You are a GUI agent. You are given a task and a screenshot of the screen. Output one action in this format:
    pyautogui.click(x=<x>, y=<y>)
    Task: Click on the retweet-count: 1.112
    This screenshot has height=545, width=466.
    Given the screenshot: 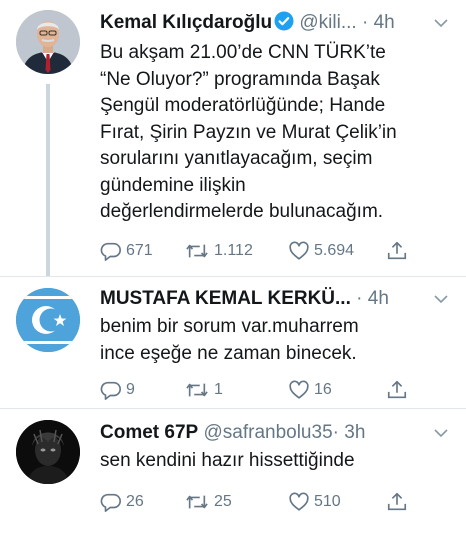 What is the action you would take?
    pyautogui.click(x=233, y=250)
    